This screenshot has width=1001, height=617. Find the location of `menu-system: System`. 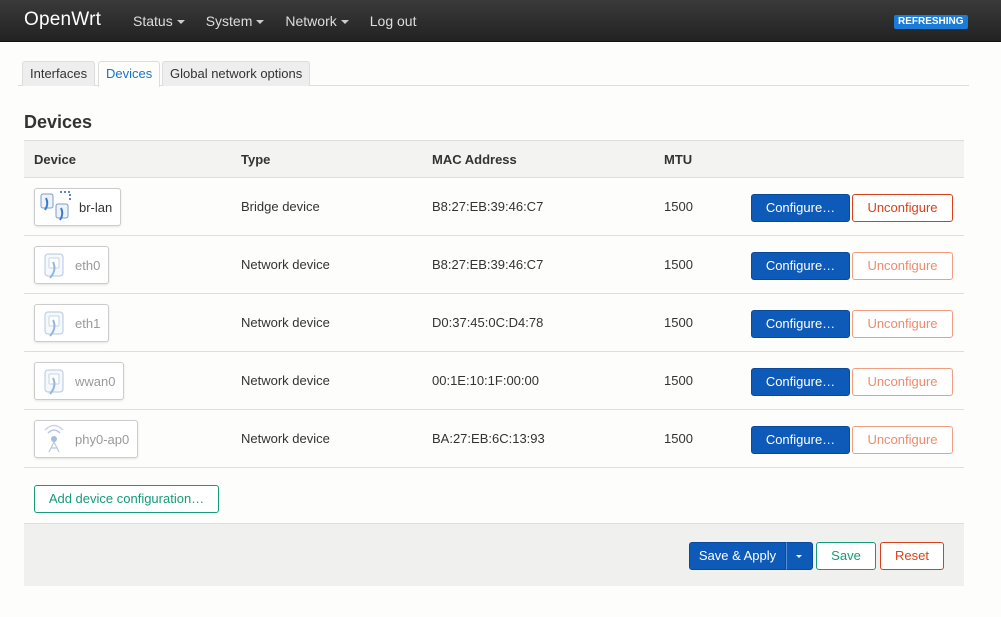

menu-system: System is located at coordinates (235, 21).